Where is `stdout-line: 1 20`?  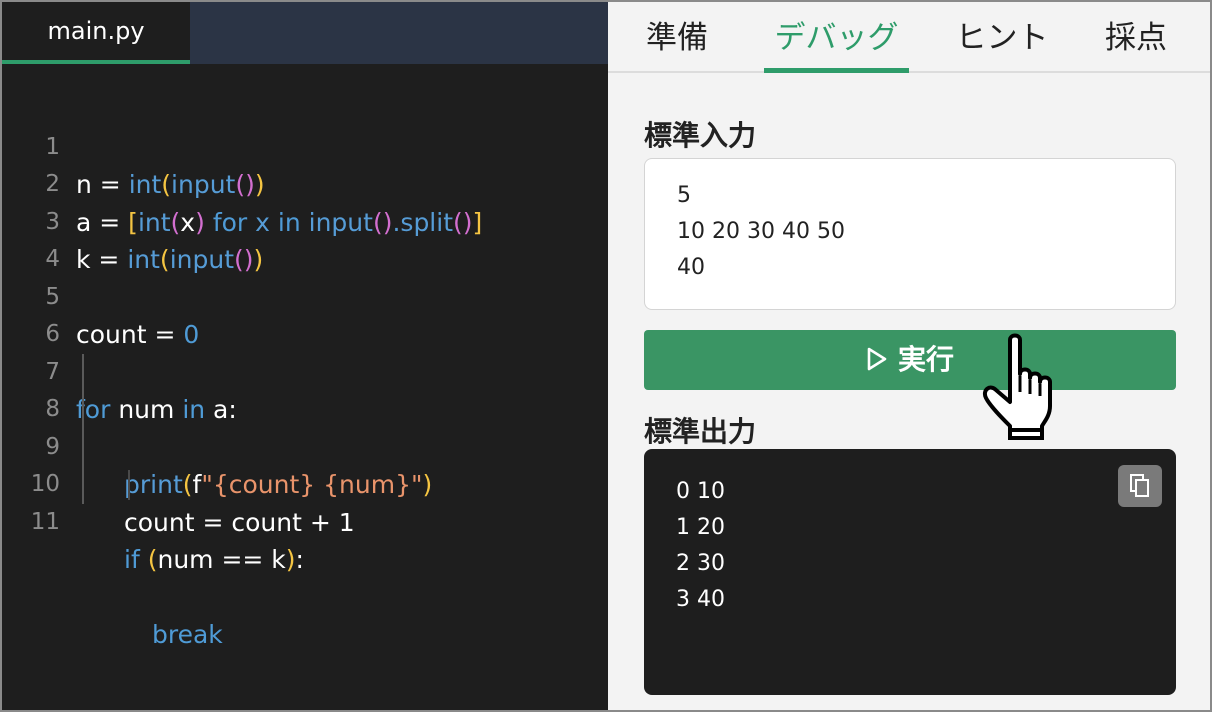 stdout-line: 1 20 is located at coordinates (700, 527).